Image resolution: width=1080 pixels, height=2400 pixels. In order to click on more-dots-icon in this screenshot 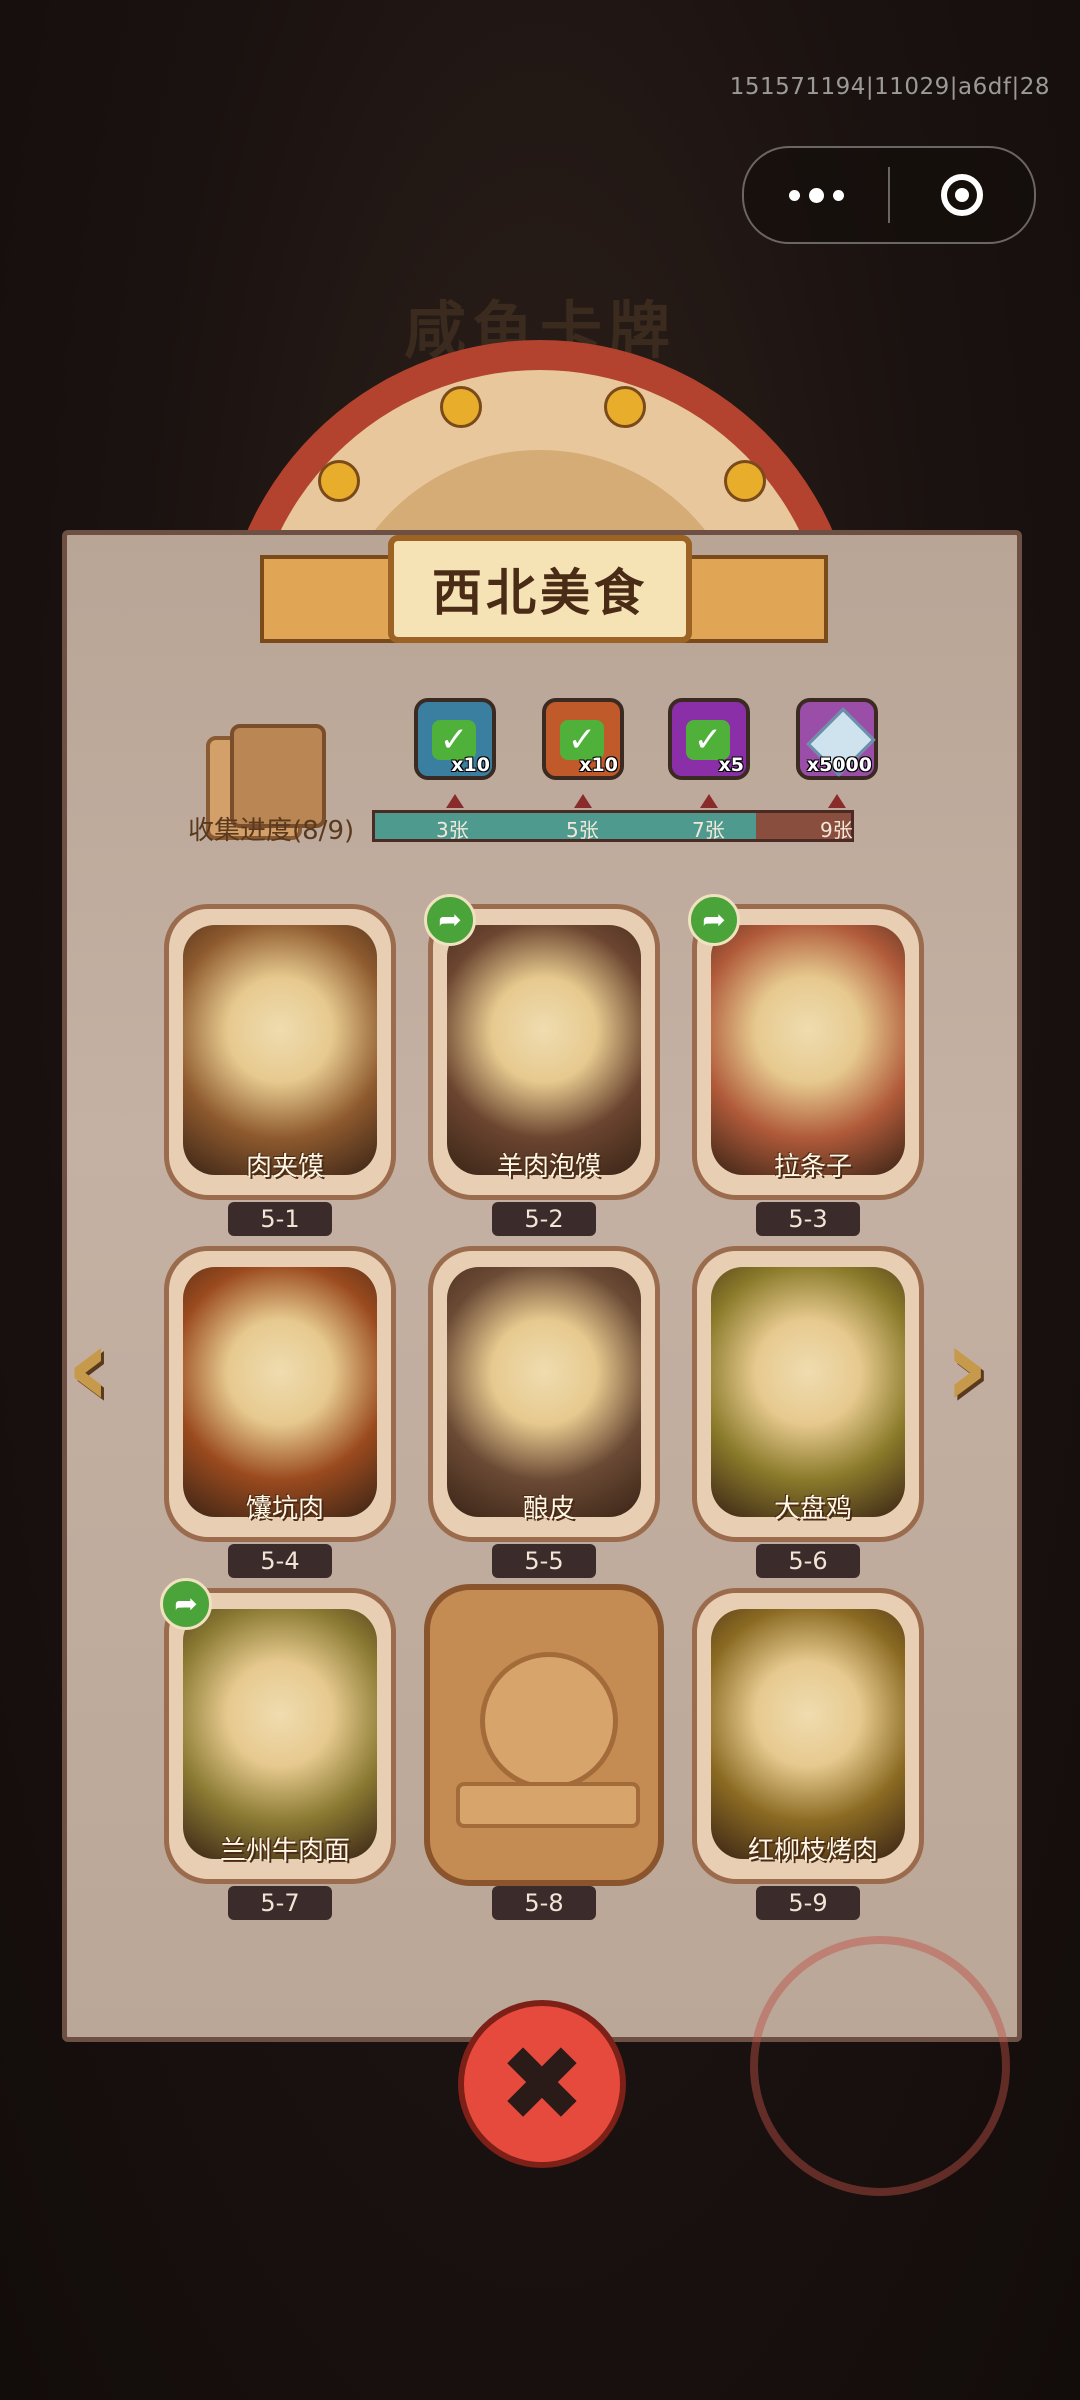, I will do `click(816, 195)`.